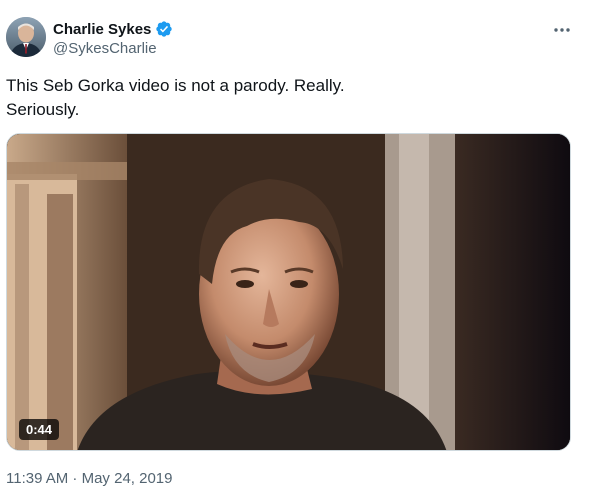 The height and width of the screenshot is (491, 598). I want to click on author-name-row: Charlie Sykes, so click(113, 29).